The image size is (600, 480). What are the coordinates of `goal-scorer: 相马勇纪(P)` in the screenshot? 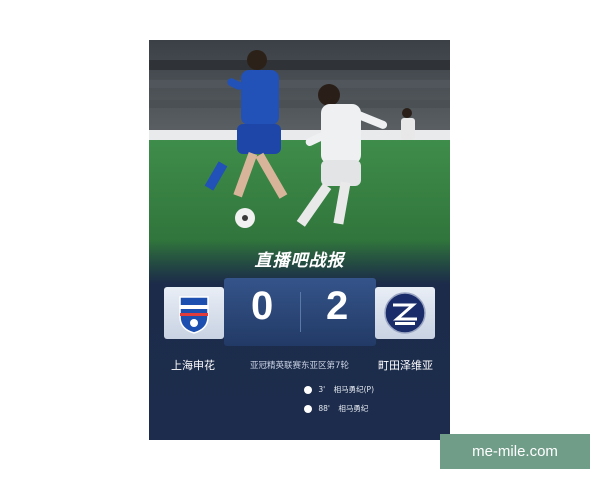 It's located at (353, 389).